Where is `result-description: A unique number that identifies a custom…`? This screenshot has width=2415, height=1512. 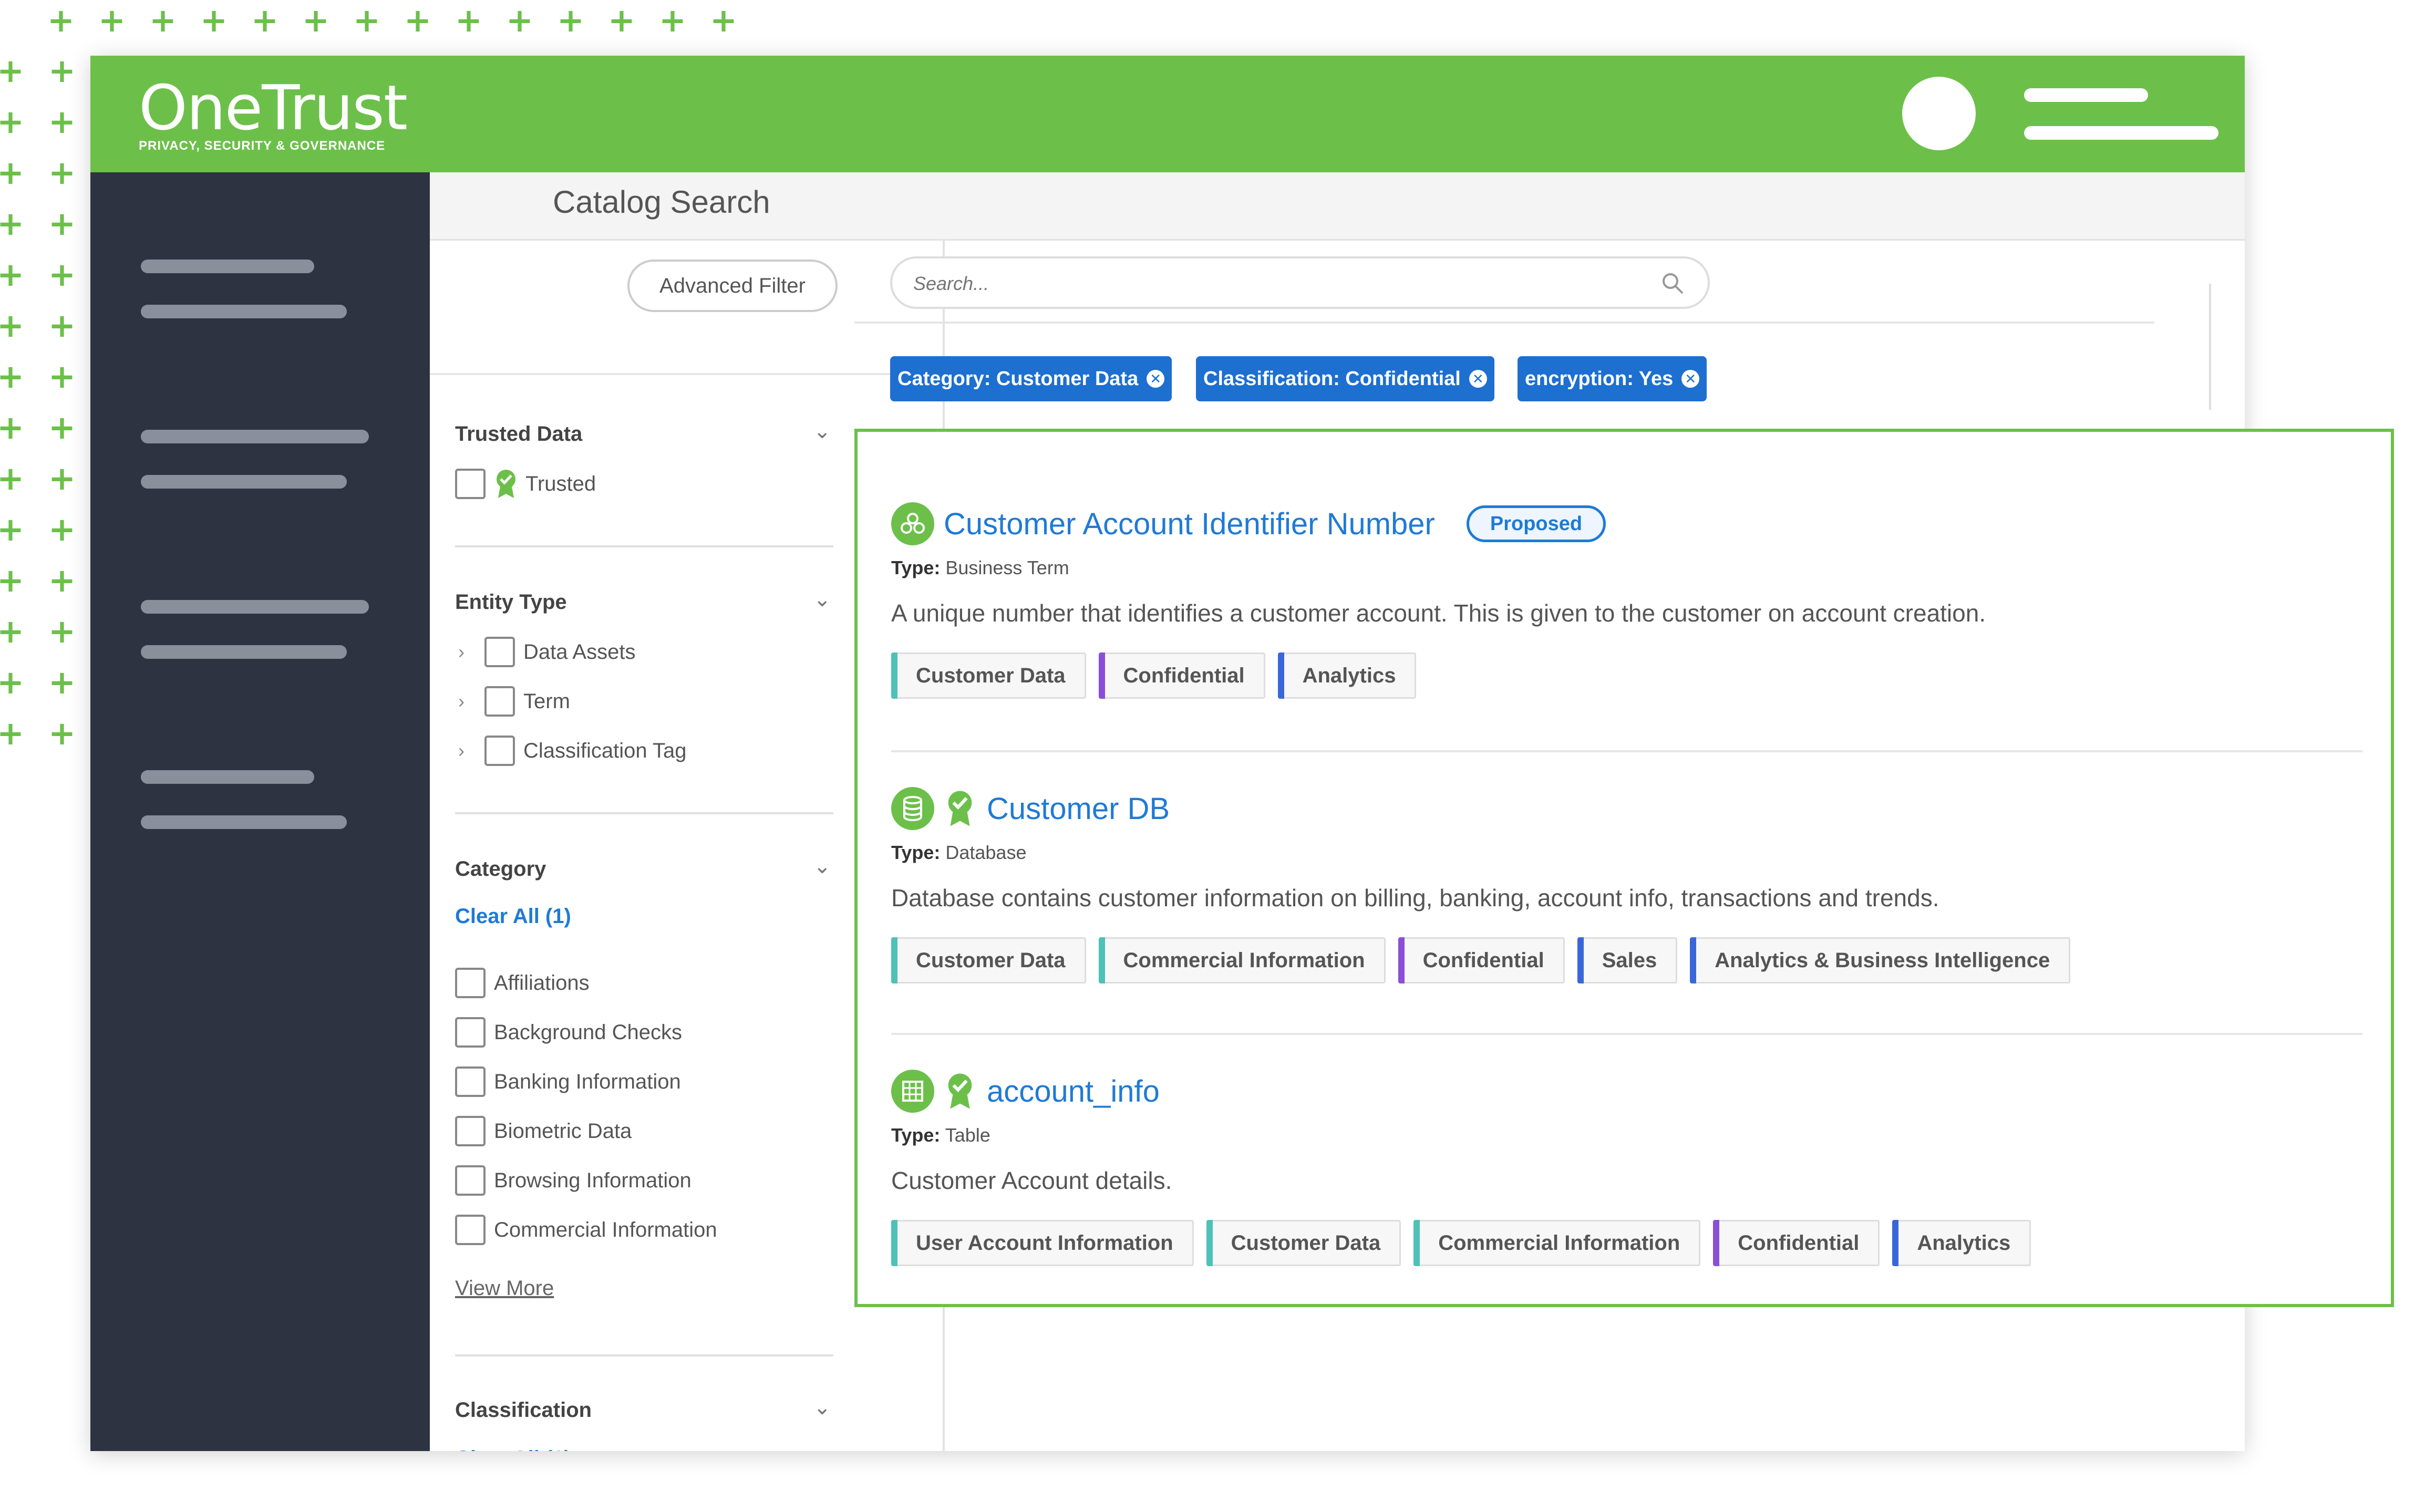 result-description: A unique number that identifies a custom… is located at coordinates (1438, 613).